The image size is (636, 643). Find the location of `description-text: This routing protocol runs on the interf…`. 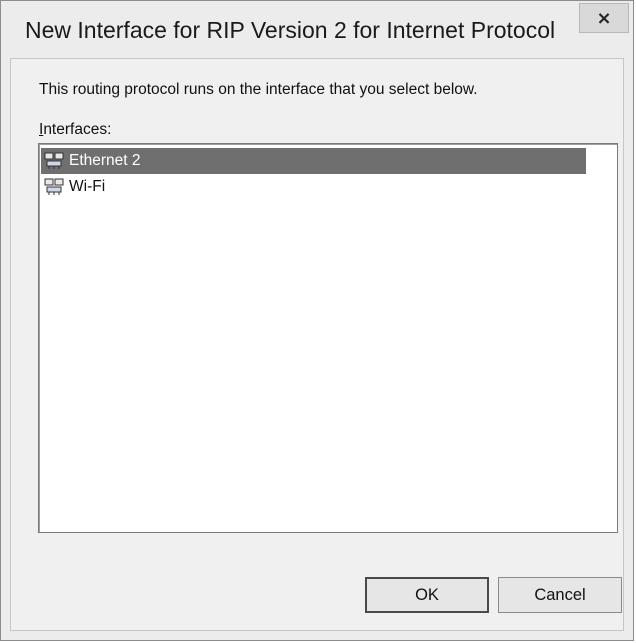

description-text: This routing protocol runs on the interf… is located at coordinates (258, 89).